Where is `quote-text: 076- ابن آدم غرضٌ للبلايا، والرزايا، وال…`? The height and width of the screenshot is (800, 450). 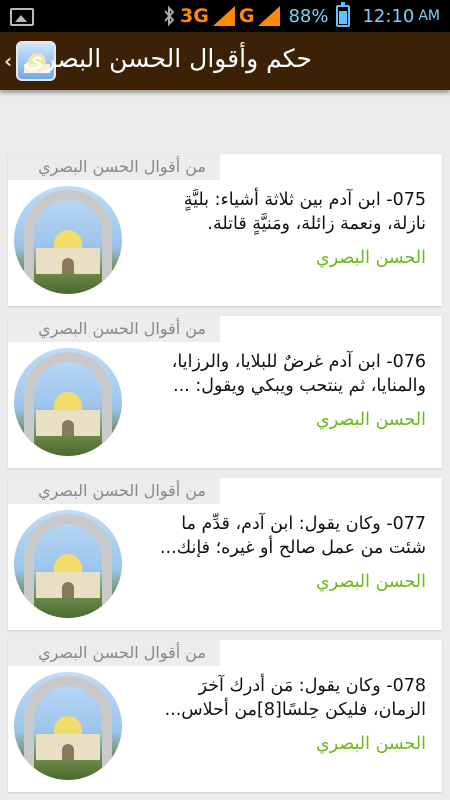
quote-text: 076- ابن آدم غرضٌ للبلايا، والرزايا، وال… is located at coordinates (278, 374).